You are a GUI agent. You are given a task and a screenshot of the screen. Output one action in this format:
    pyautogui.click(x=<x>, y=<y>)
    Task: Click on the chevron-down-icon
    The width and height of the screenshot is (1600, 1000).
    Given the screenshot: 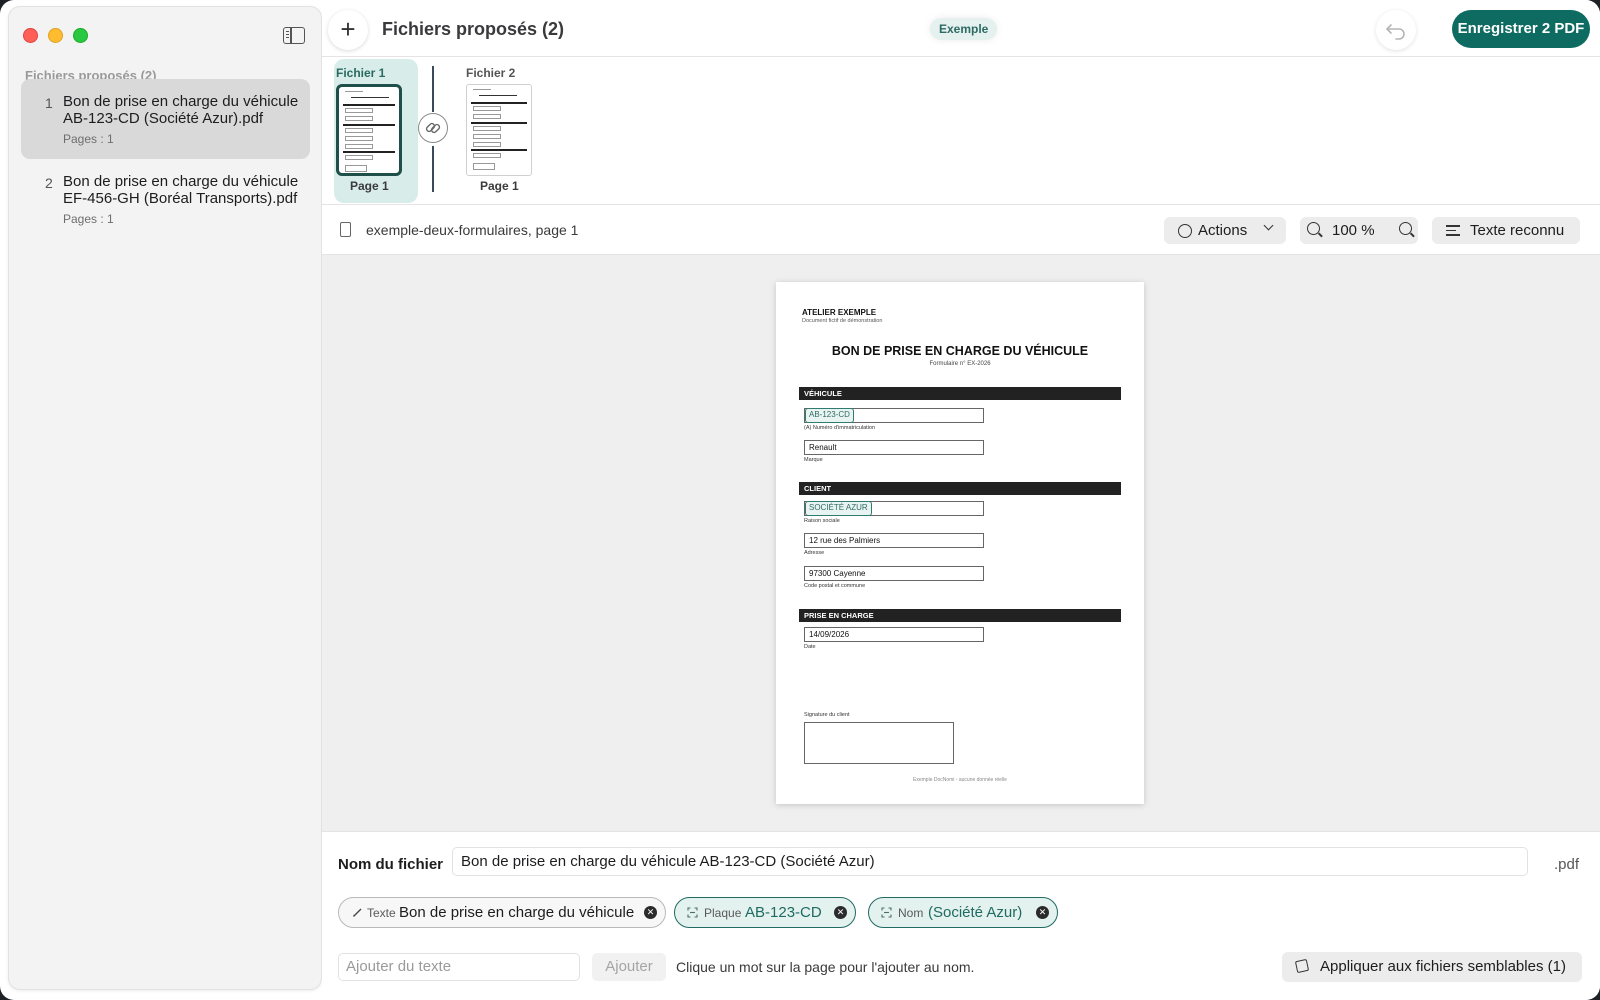 What is the action you would take?
    pyautogui.click(x=1268, y=225)
    